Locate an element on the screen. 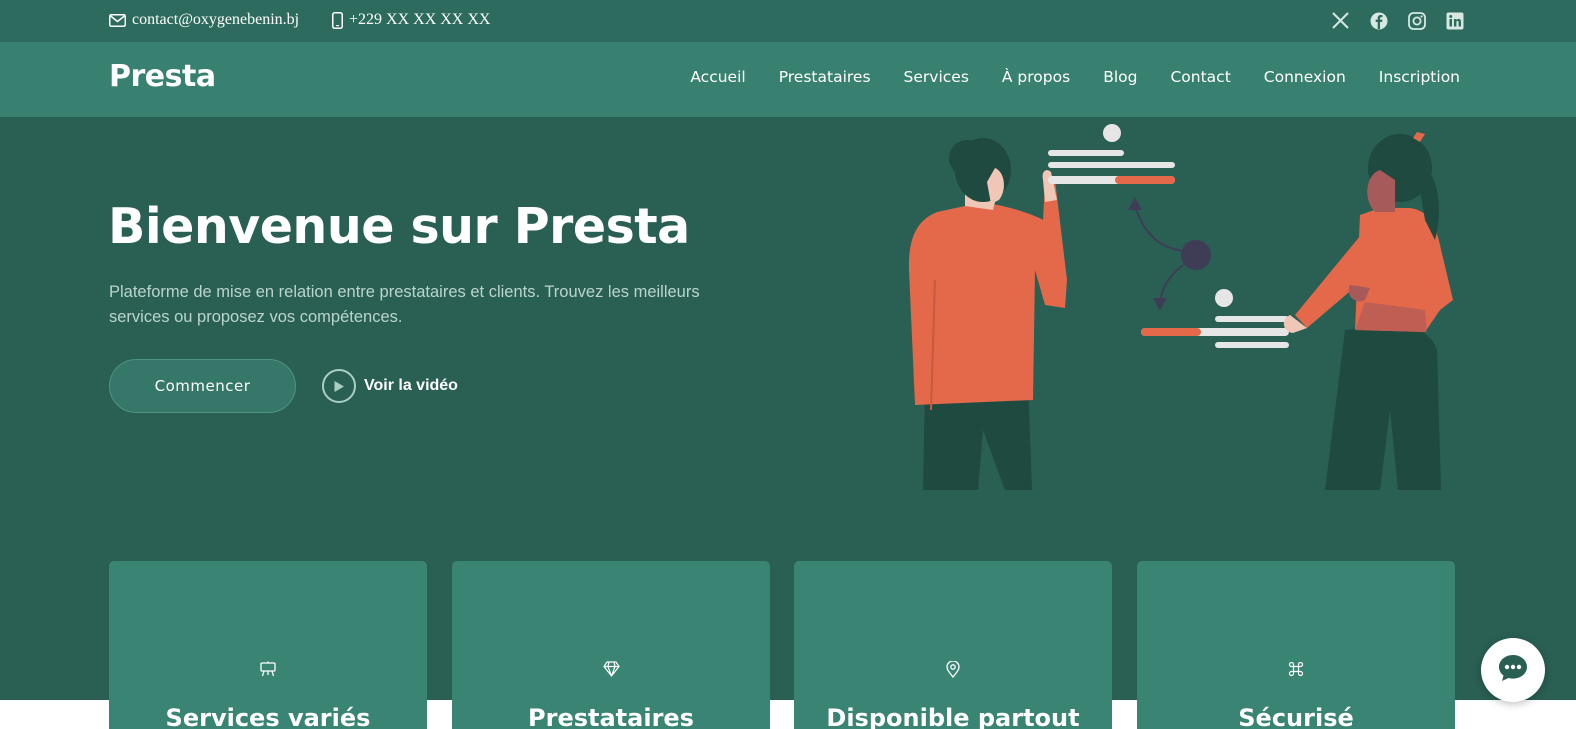 This screenshot has width=1576, height=729. woman-figure is located at coordinates (1368, 311).